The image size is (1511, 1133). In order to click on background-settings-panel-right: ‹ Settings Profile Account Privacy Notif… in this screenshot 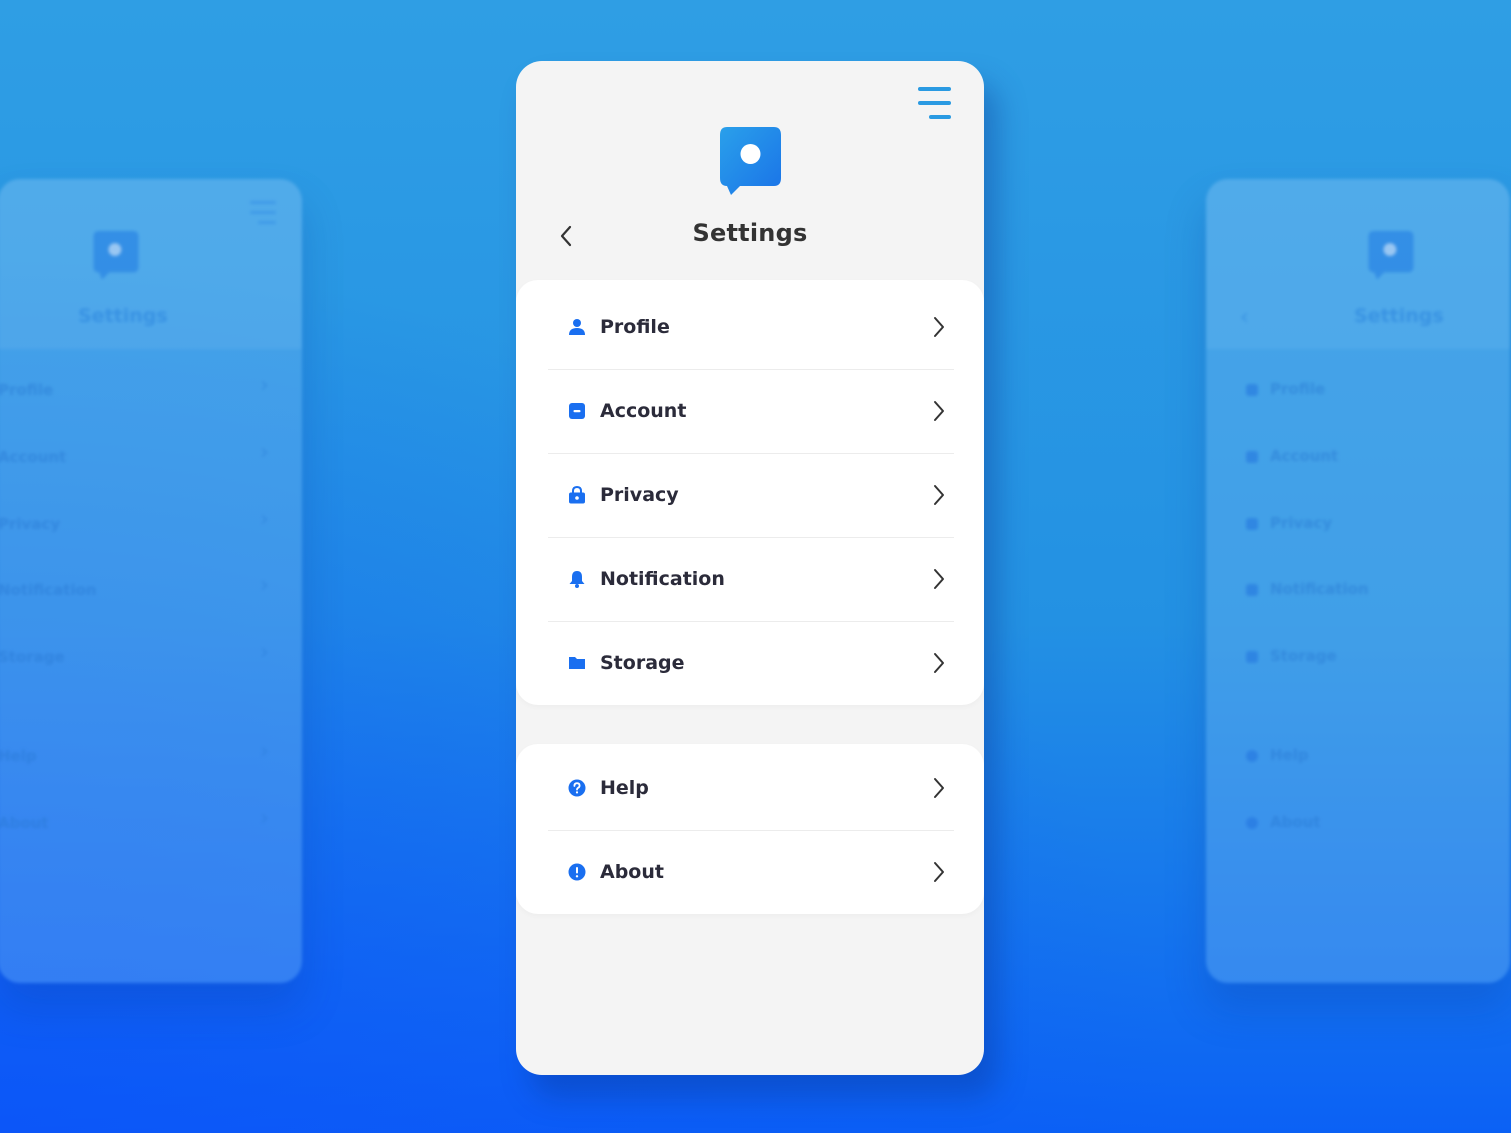, I will do `click(1358, 581)`.